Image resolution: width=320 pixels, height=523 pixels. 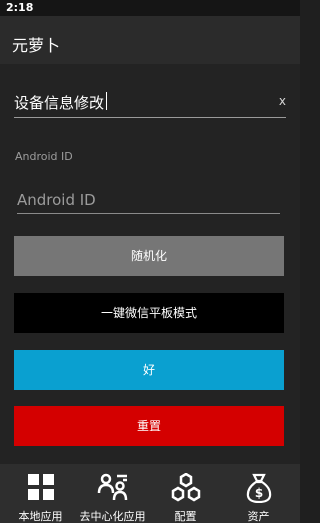 I want to click on search-input-value: 设备信息修改, so click(x=59, y=103).